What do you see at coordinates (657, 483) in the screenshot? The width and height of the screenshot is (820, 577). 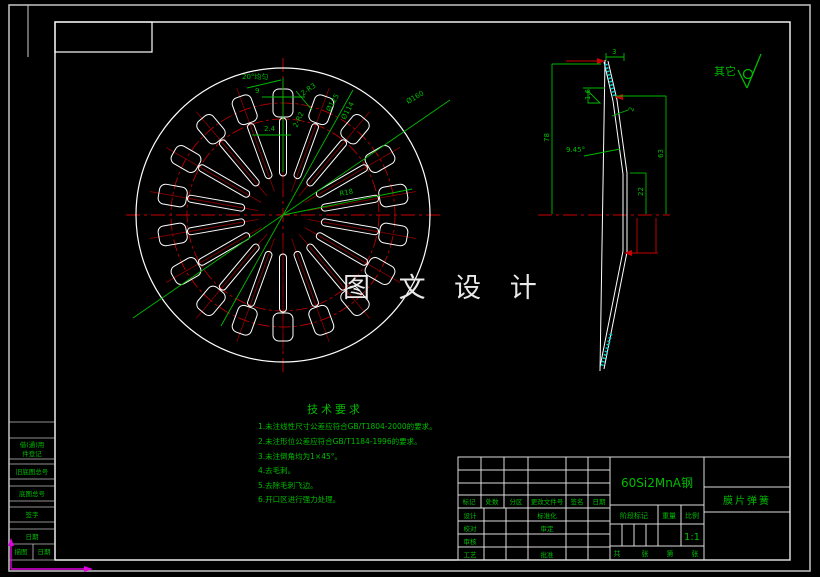 I see `material-cell: 60Si2MnA钢` at bounding box center [657, 483].